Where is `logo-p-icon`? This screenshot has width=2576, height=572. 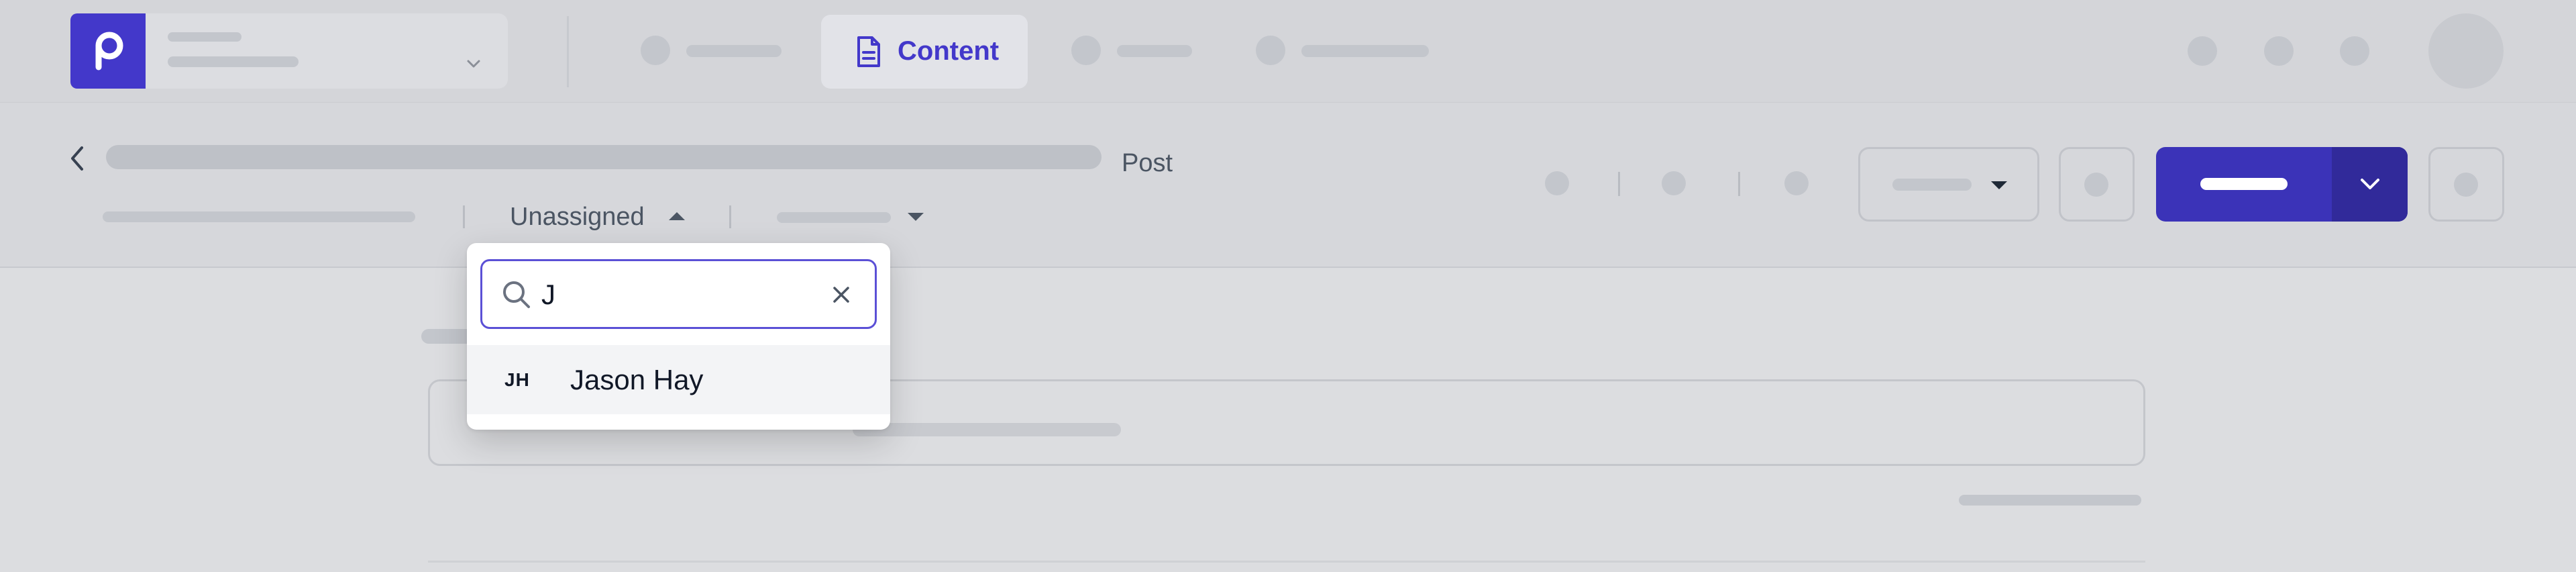 logo-p-icon is located at coordinates (109, 51).